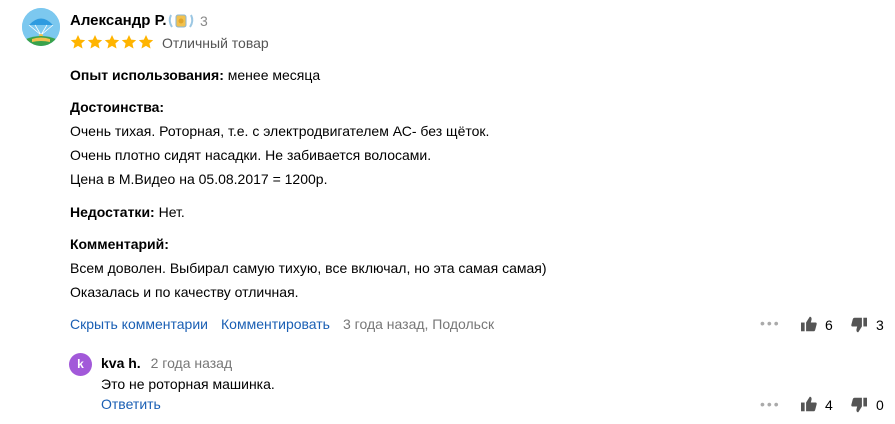 The width and height of the screenshot is (895, 424). What do you see at coordinates (770, 404) in the screenshot?
I see `reply-more-options-button: •••` at bounding box center [770, 404].